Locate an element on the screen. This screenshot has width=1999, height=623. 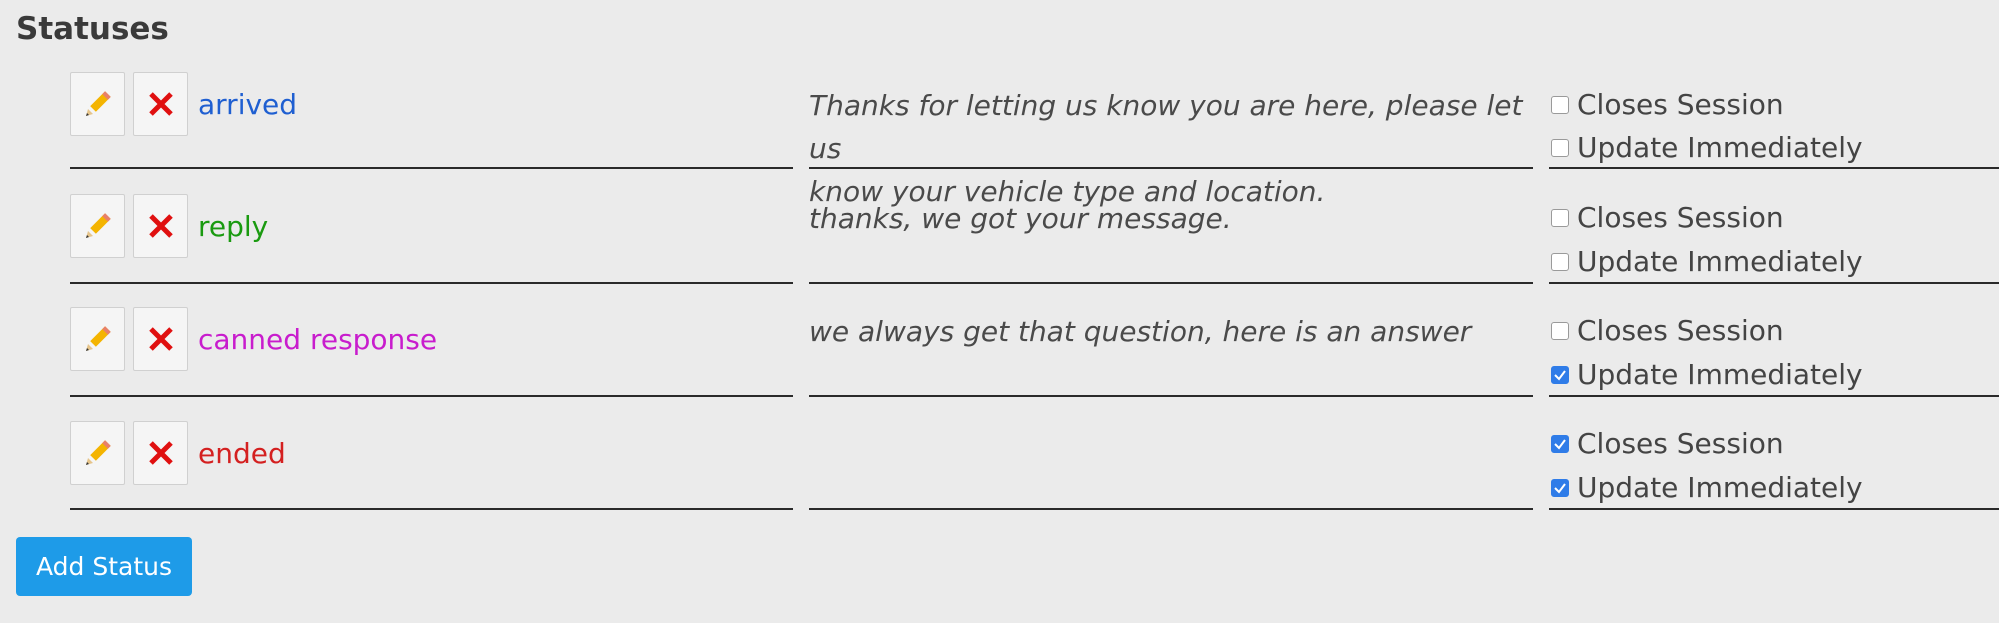
status-name: arrived is located at coordinates (247, 105).